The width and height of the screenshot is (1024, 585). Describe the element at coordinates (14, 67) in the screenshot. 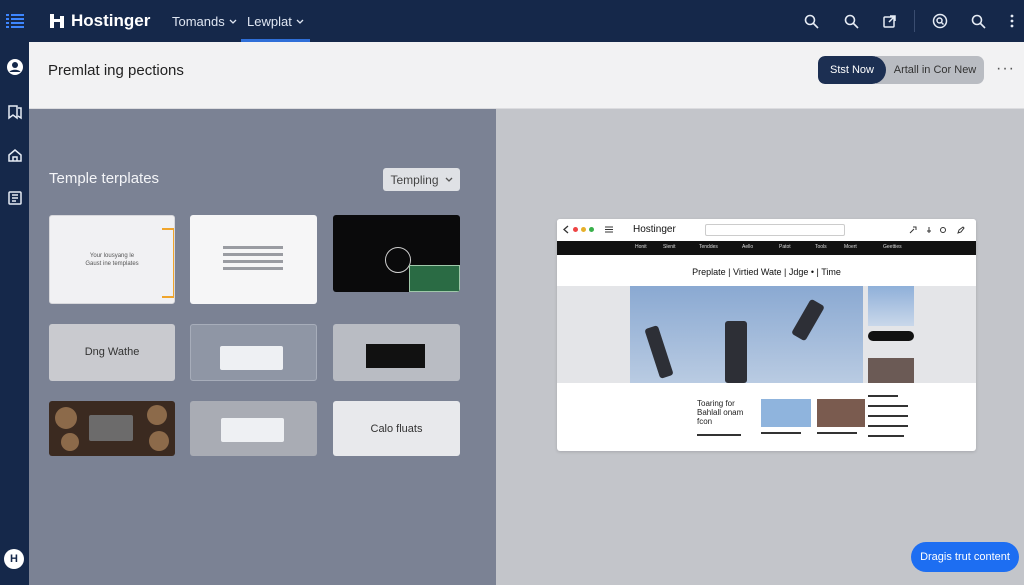

I see `user-circle-icon` at that location.